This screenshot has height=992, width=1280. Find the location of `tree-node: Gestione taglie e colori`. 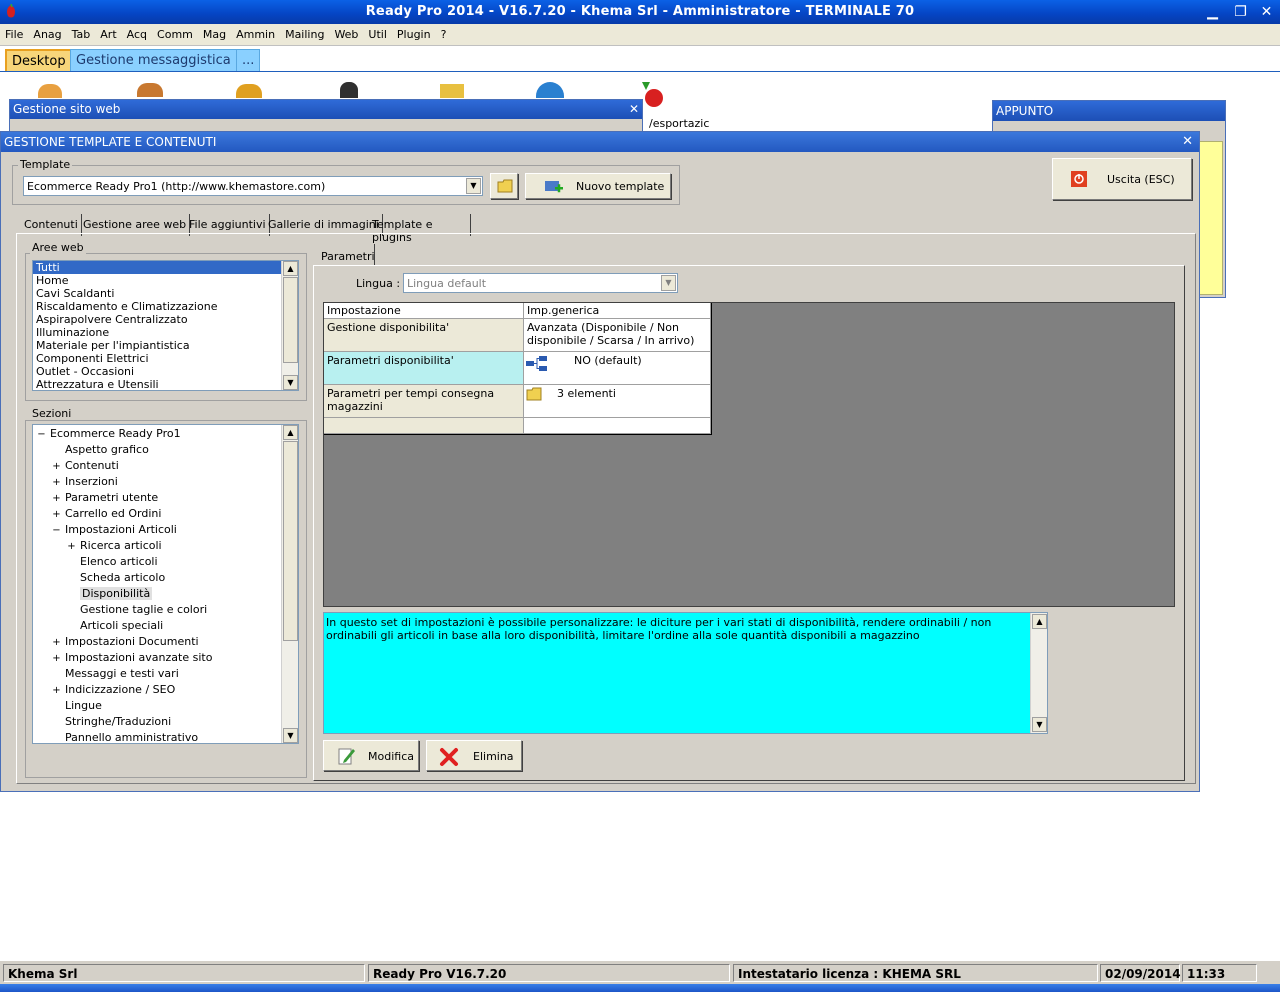

tree-node: Gestione taglie e colori is located at coordinates (137, 610).